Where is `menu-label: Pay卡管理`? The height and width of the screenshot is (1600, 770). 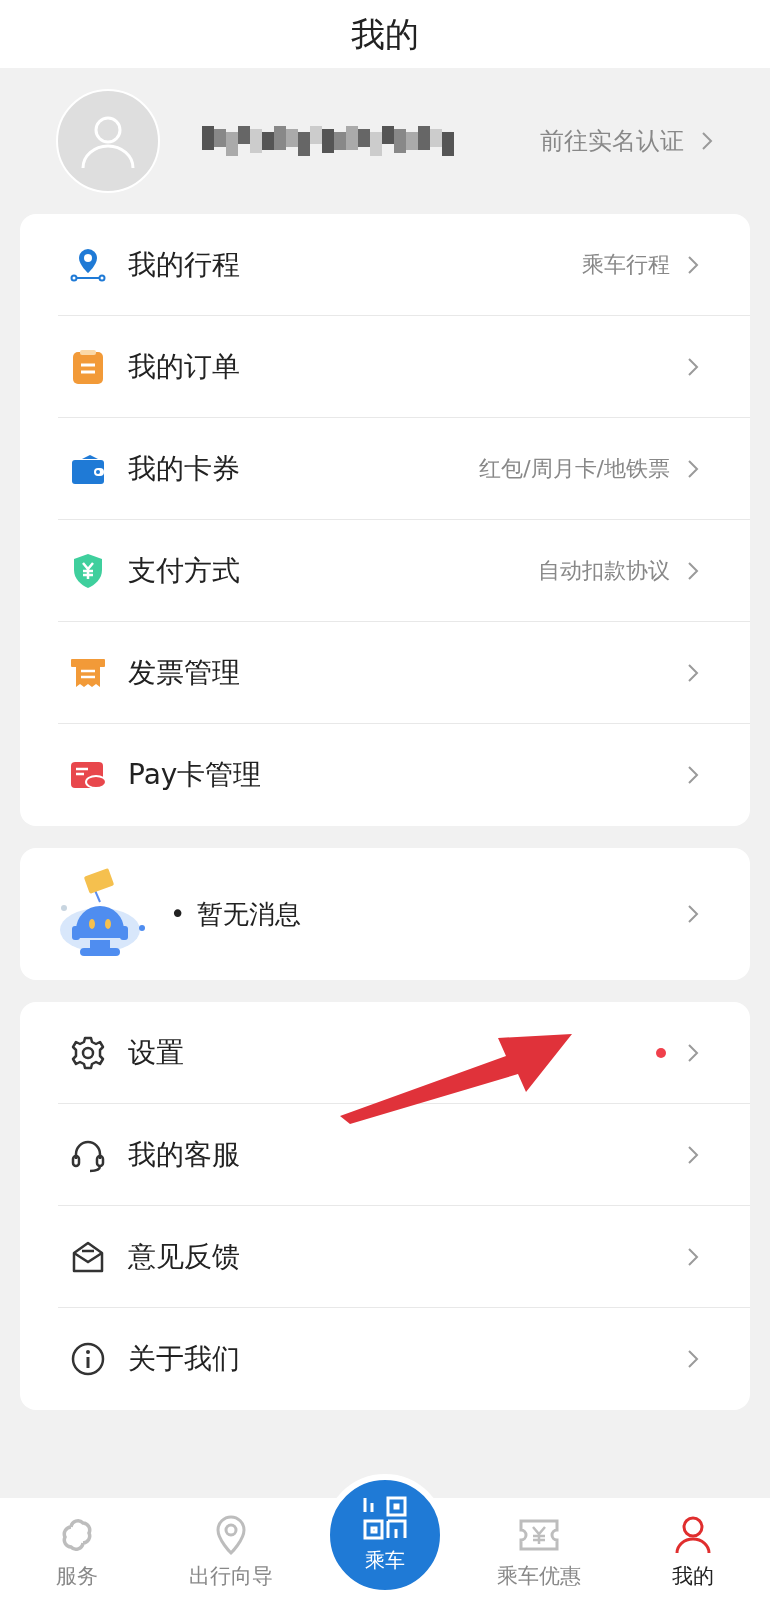
menu-label: Pay卡管理 is located at coordinates (195, 775).